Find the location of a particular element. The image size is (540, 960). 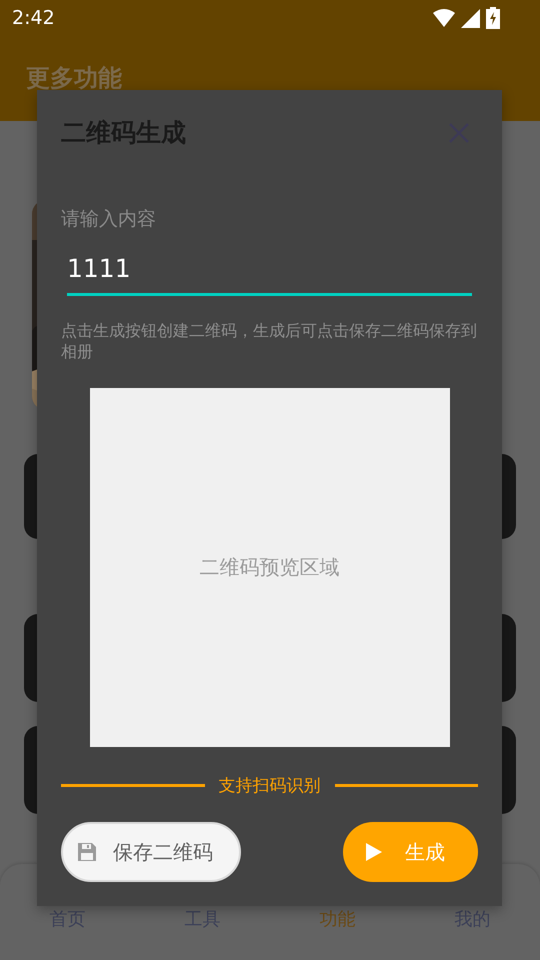

status-time: 2:42 is located at coordinates (33, 18).